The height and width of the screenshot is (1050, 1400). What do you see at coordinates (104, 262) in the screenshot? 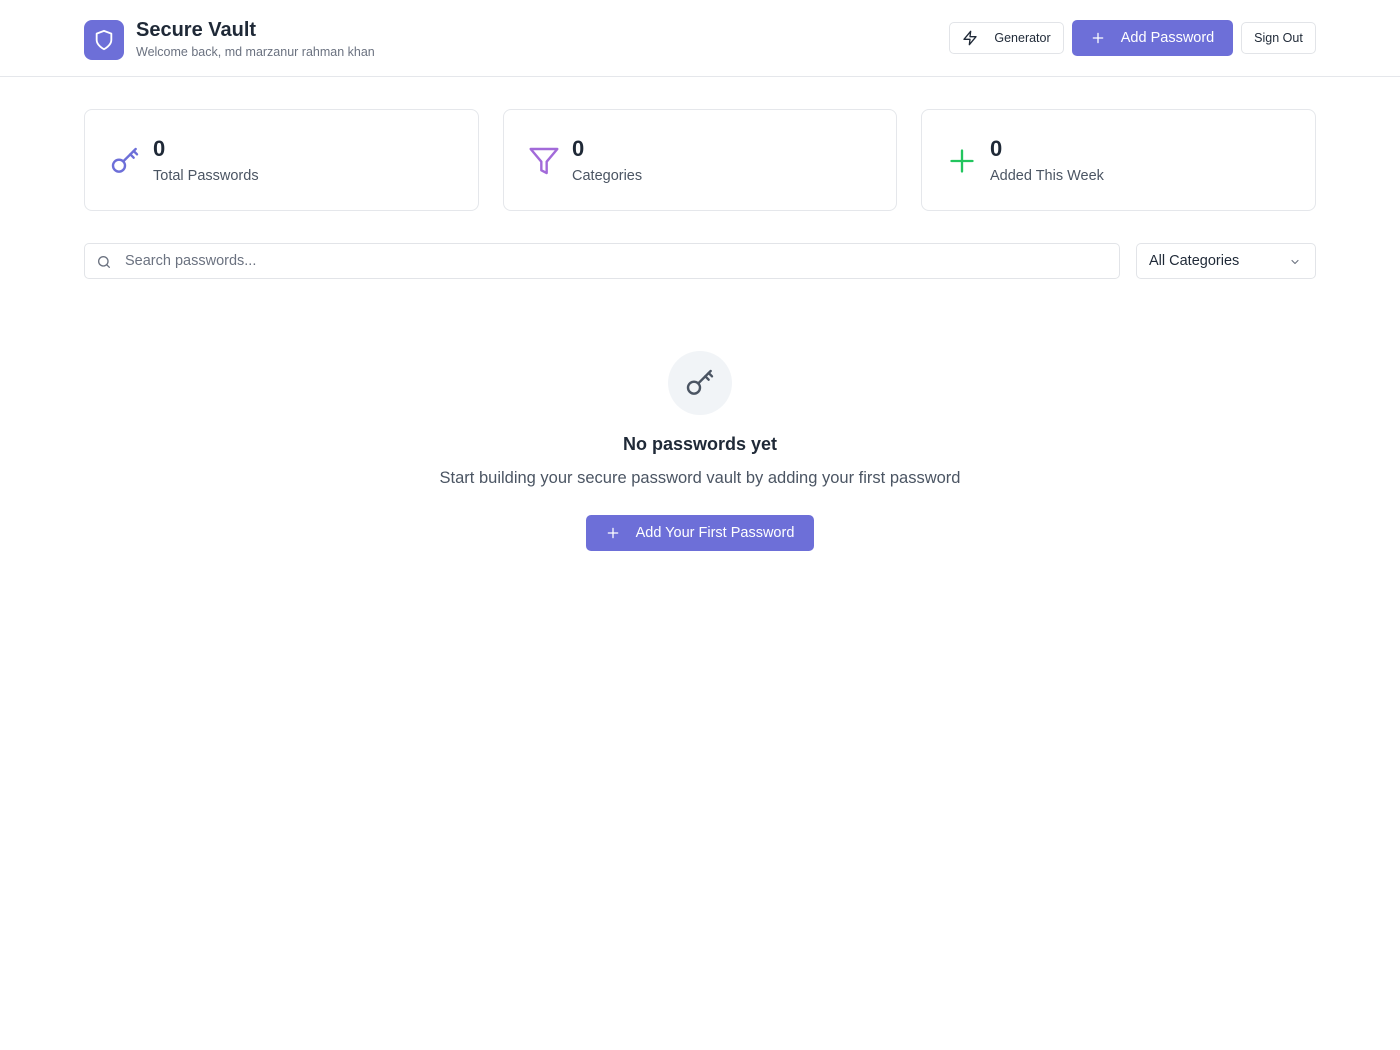
I see `search-icon` at bounding box center [104, 262].